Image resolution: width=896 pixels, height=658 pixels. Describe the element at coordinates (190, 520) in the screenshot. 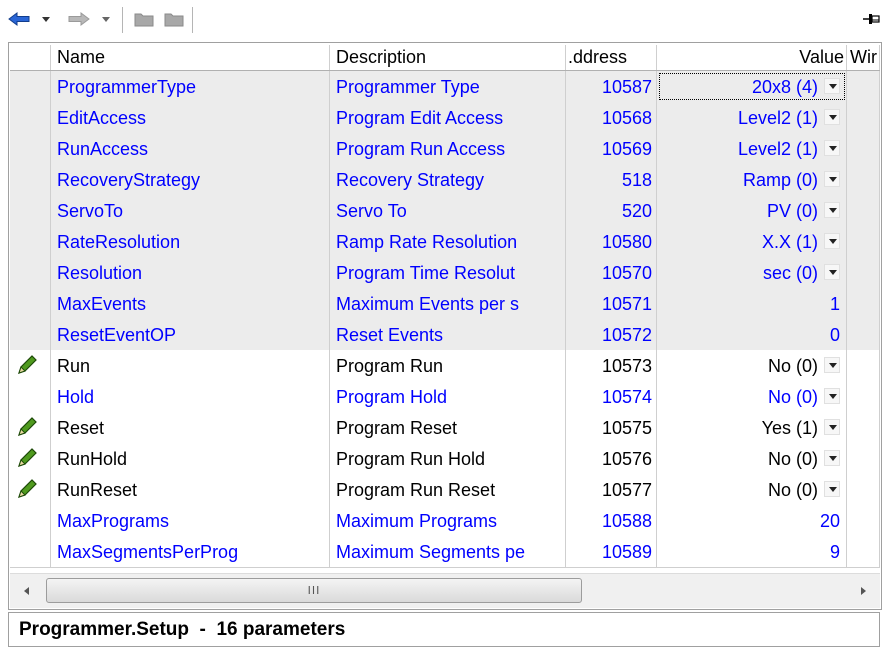

I see `parameter-name: MaxPrograms` at that location.